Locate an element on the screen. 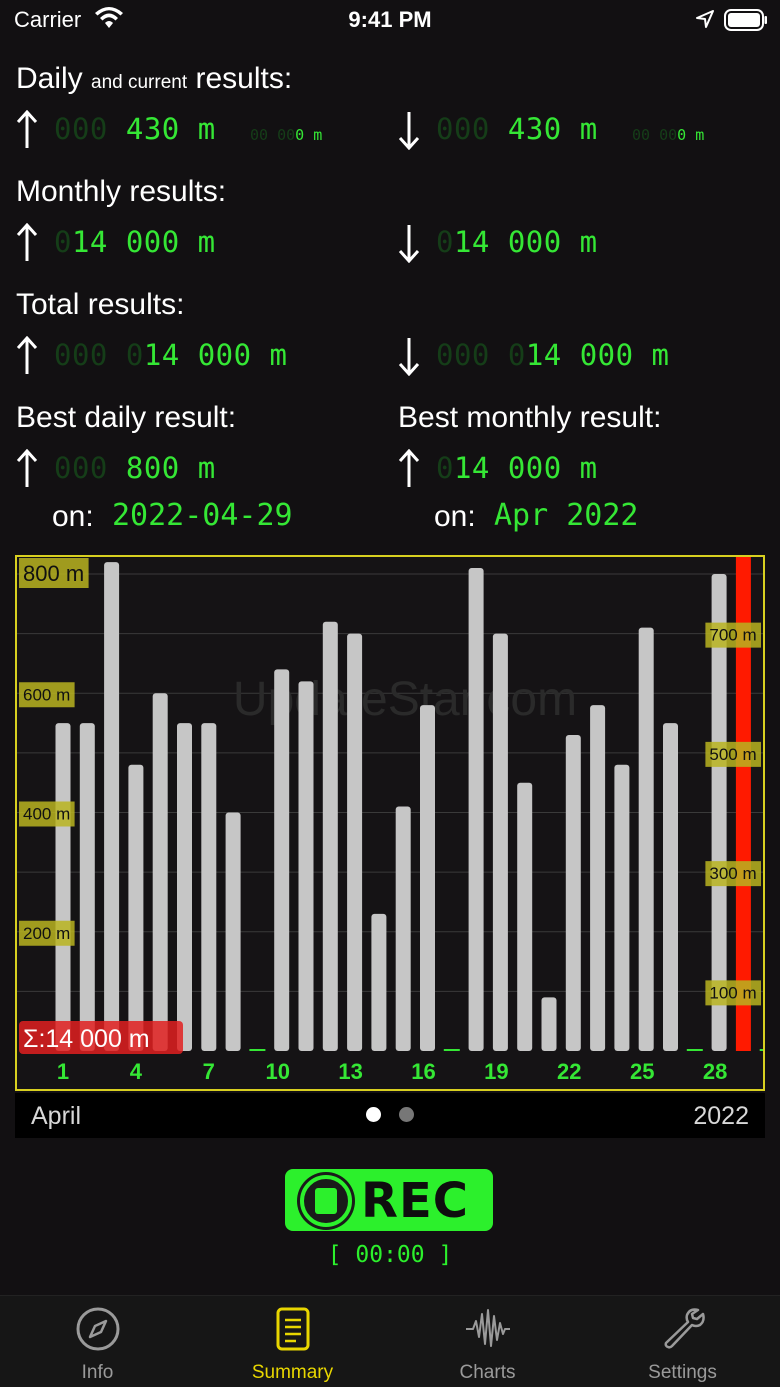  wrench-icon is located at coordinates (684, 1328).